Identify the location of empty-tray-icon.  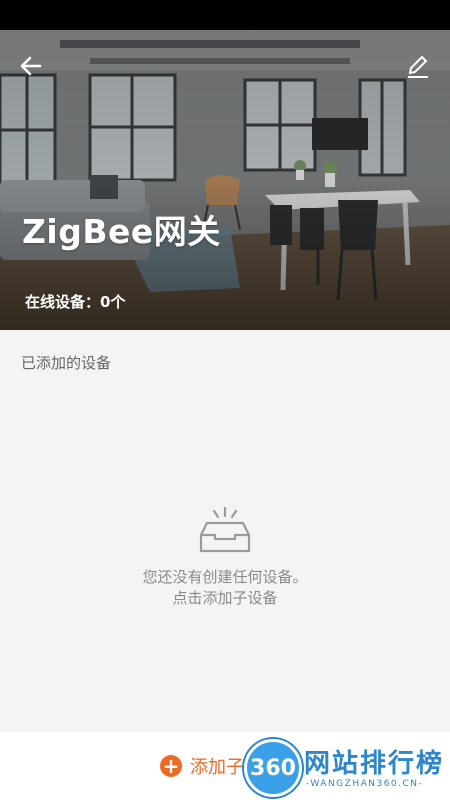
(225, 529).